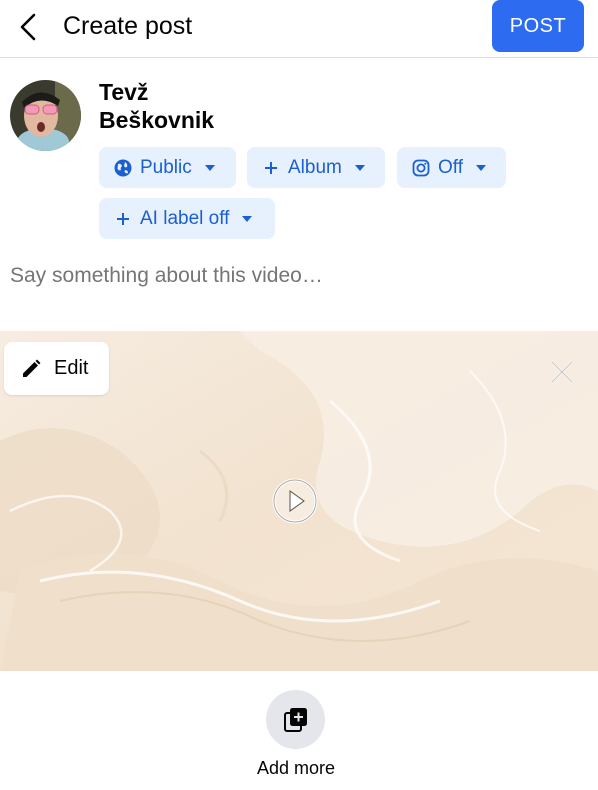  Describe the element at coordinates (45, 115) in the screenshot. I see `avatar` at that location.